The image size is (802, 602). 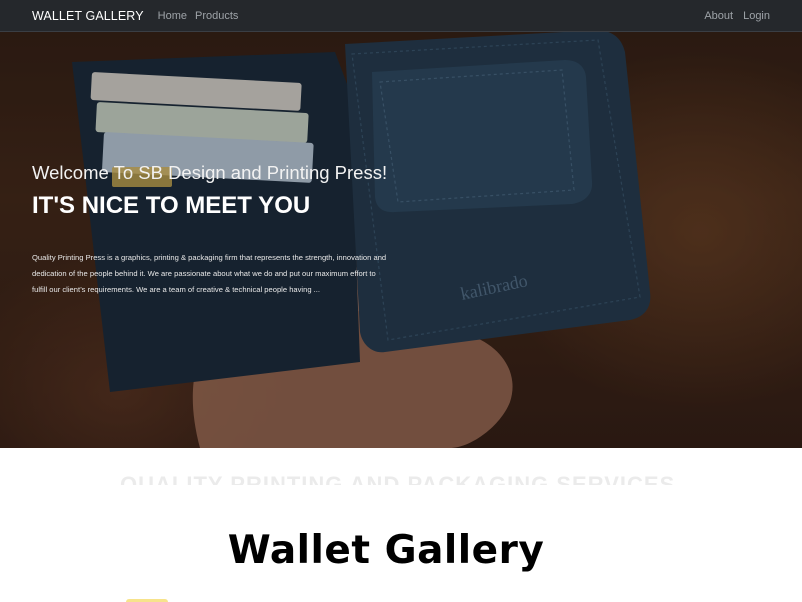 What do you see at coordinates (210, 172) in the screenshot?
I see `hero-subtitle: Welcome To SB Design and Printing Press!` at bounding box center [210, 172].